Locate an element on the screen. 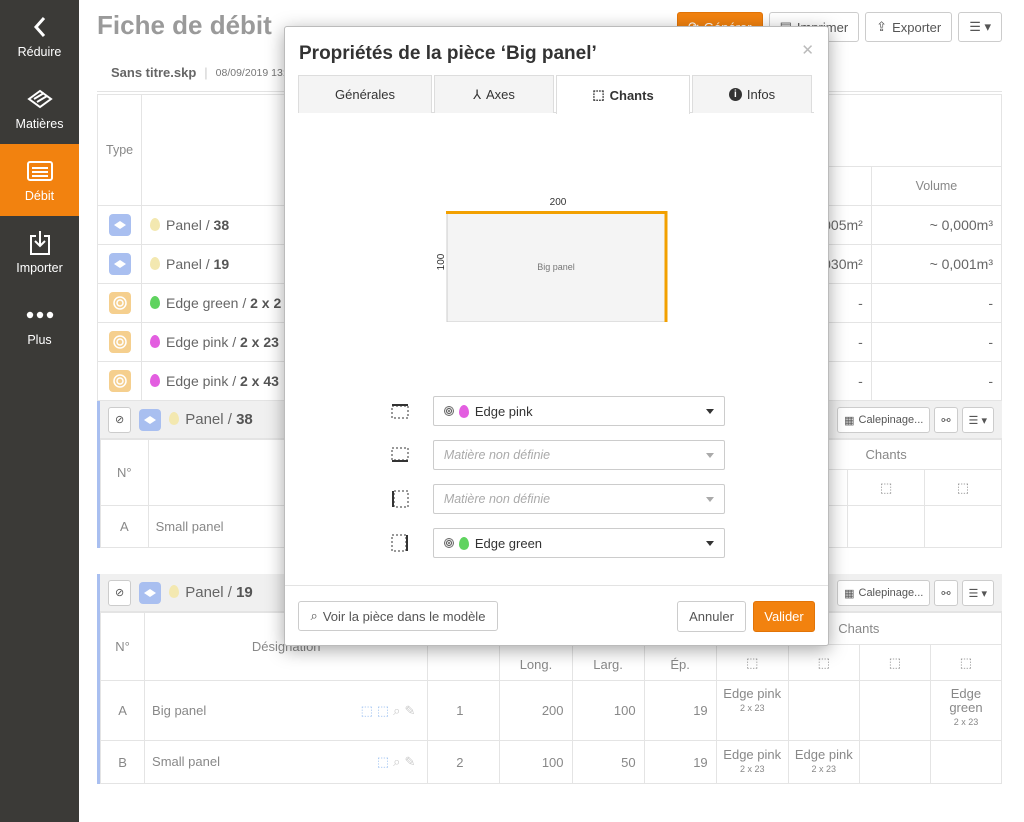  sidebar-item-plus: Plus is located at coordinates (39, 324).